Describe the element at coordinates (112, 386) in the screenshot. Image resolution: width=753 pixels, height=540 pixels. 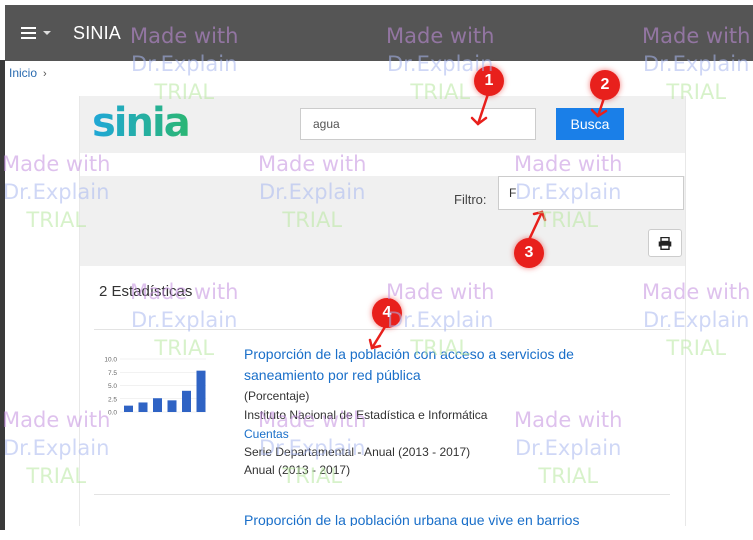
I see `thumb-tick-label: 5.0` at that location.